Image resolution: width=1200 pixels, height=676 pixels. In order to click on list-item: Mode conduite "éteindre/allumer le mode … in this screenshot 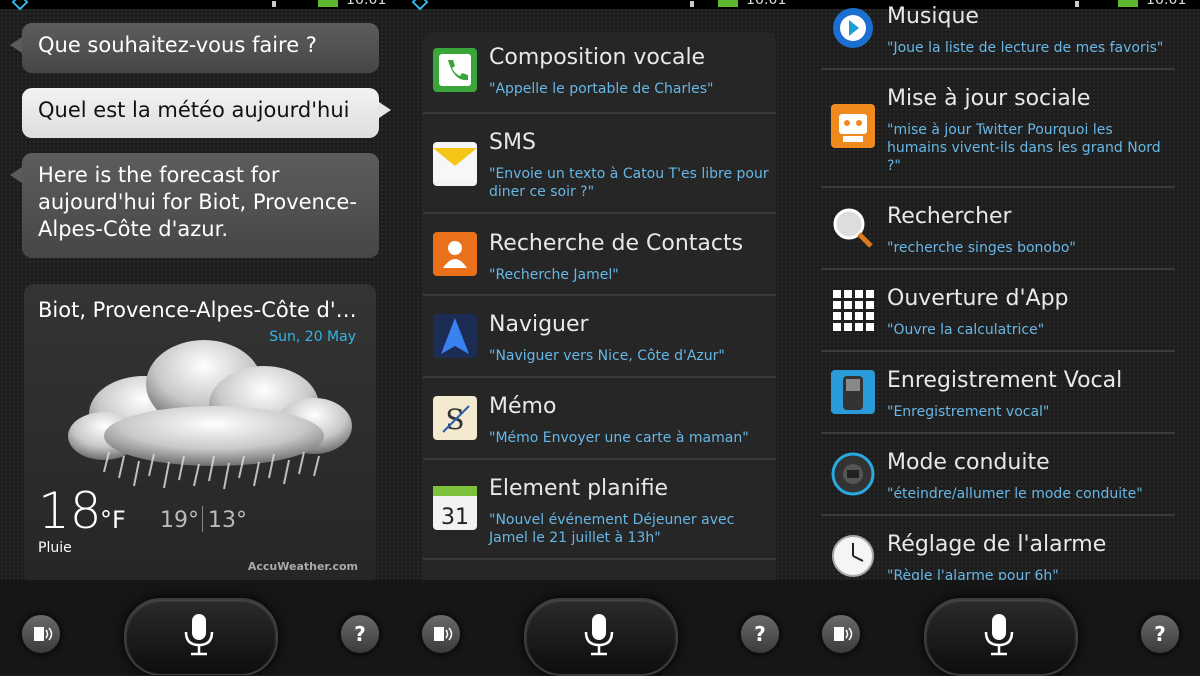, I will do `click(998, 475)`.